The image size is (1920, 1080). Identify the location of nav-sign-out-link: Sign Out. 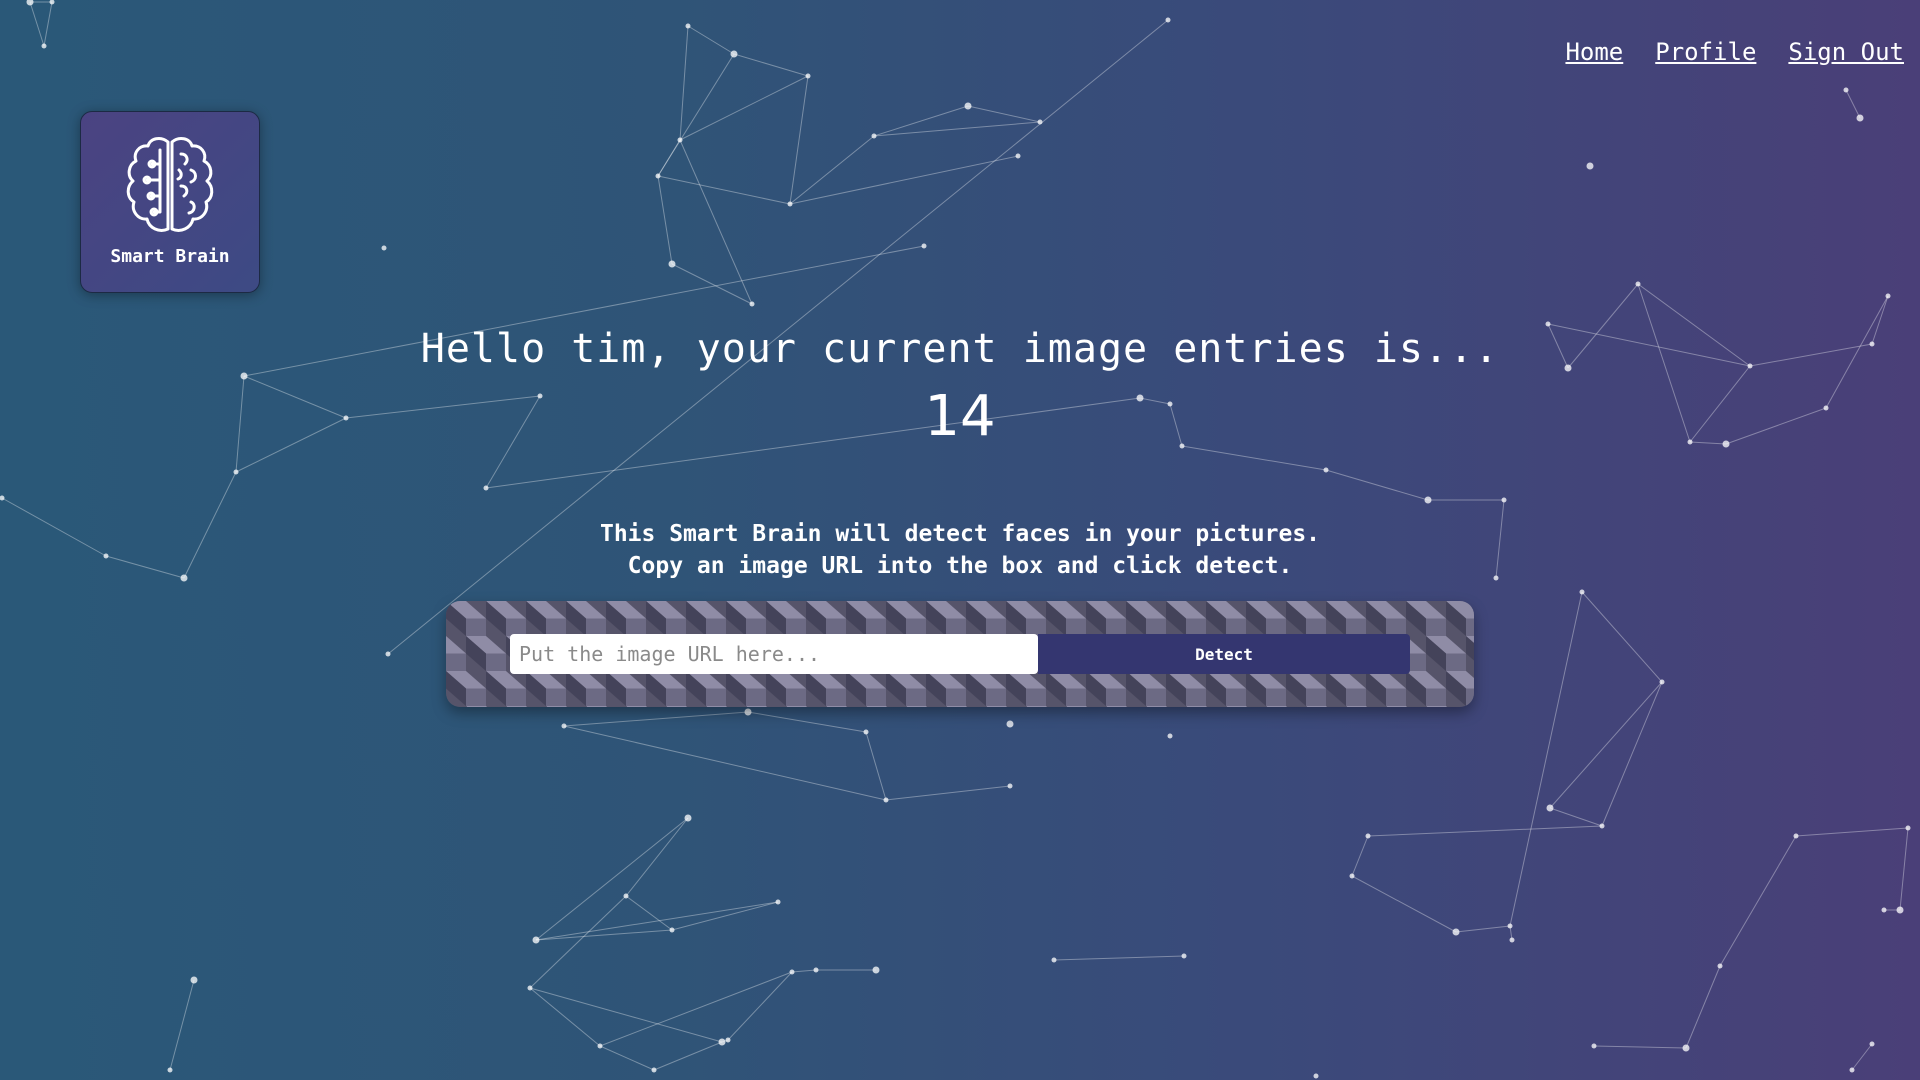
(1846, 52).